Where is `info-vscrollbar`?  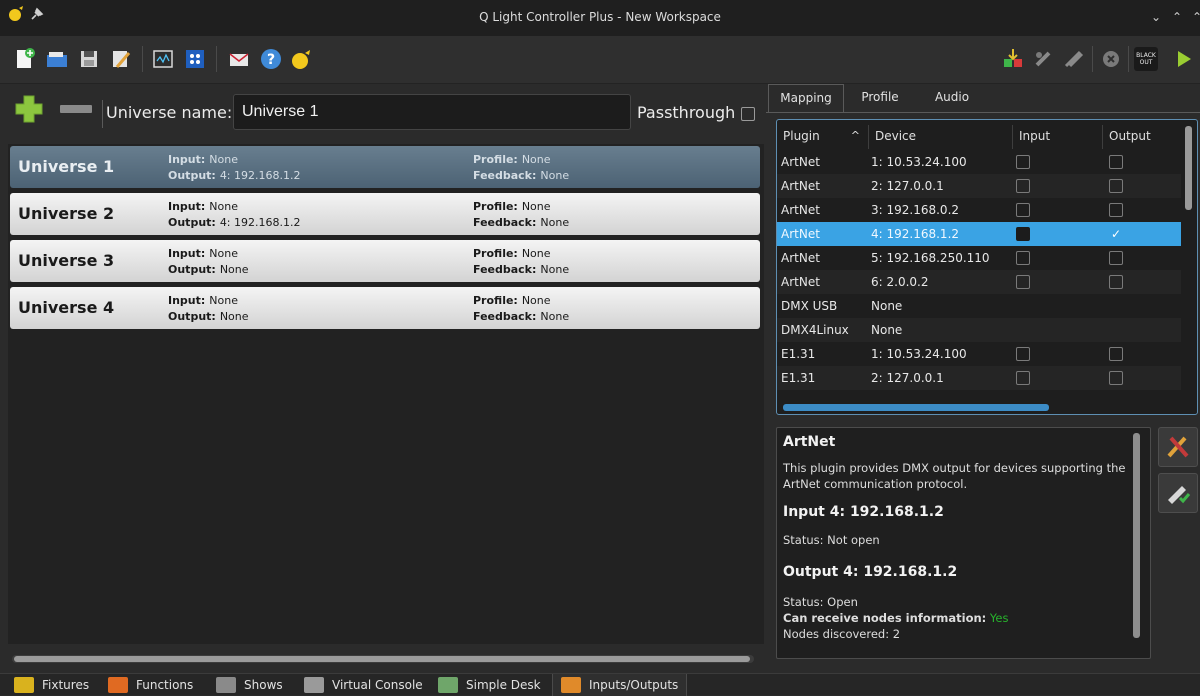 info-vscrollbar is located at coordinates (1136, 535).